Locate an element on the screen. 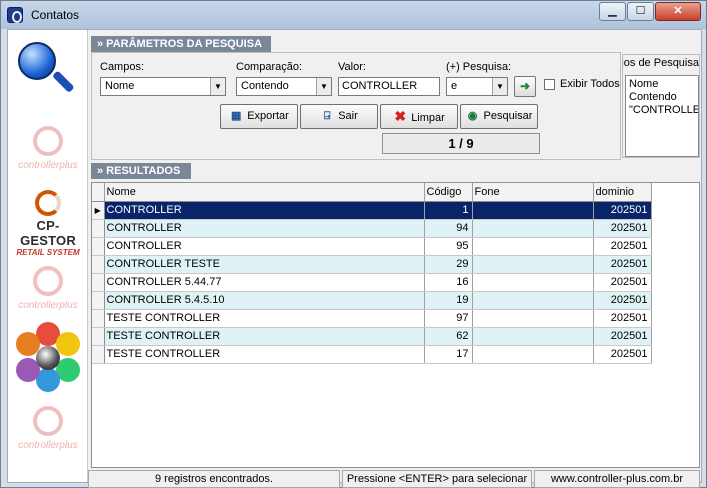 The width and height of the screenshot is (707, 488). cp-gestor-logo: CP-GESTOR RETAIL SYSTEM is located at coordinates (48, 223).